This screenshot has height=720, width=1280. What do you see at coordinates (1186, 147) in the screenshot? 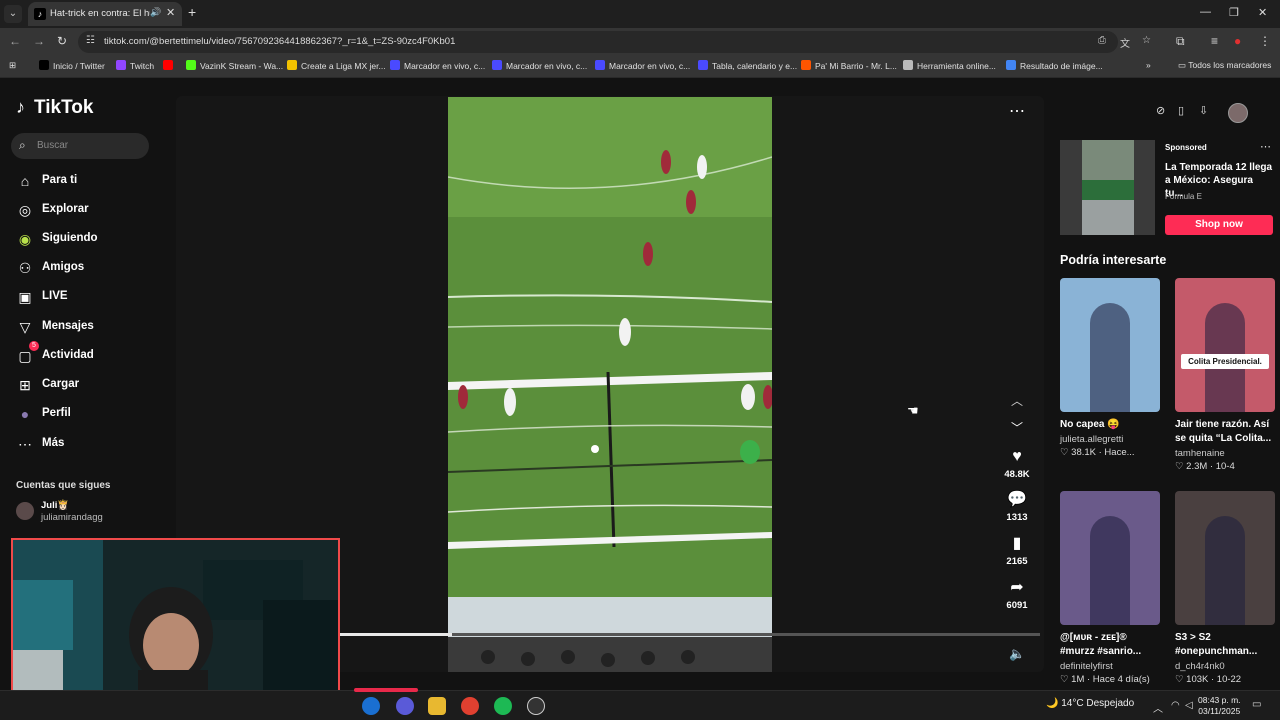
I see `sponsored-label: Sponsored` at bounding box center [1186, 147].